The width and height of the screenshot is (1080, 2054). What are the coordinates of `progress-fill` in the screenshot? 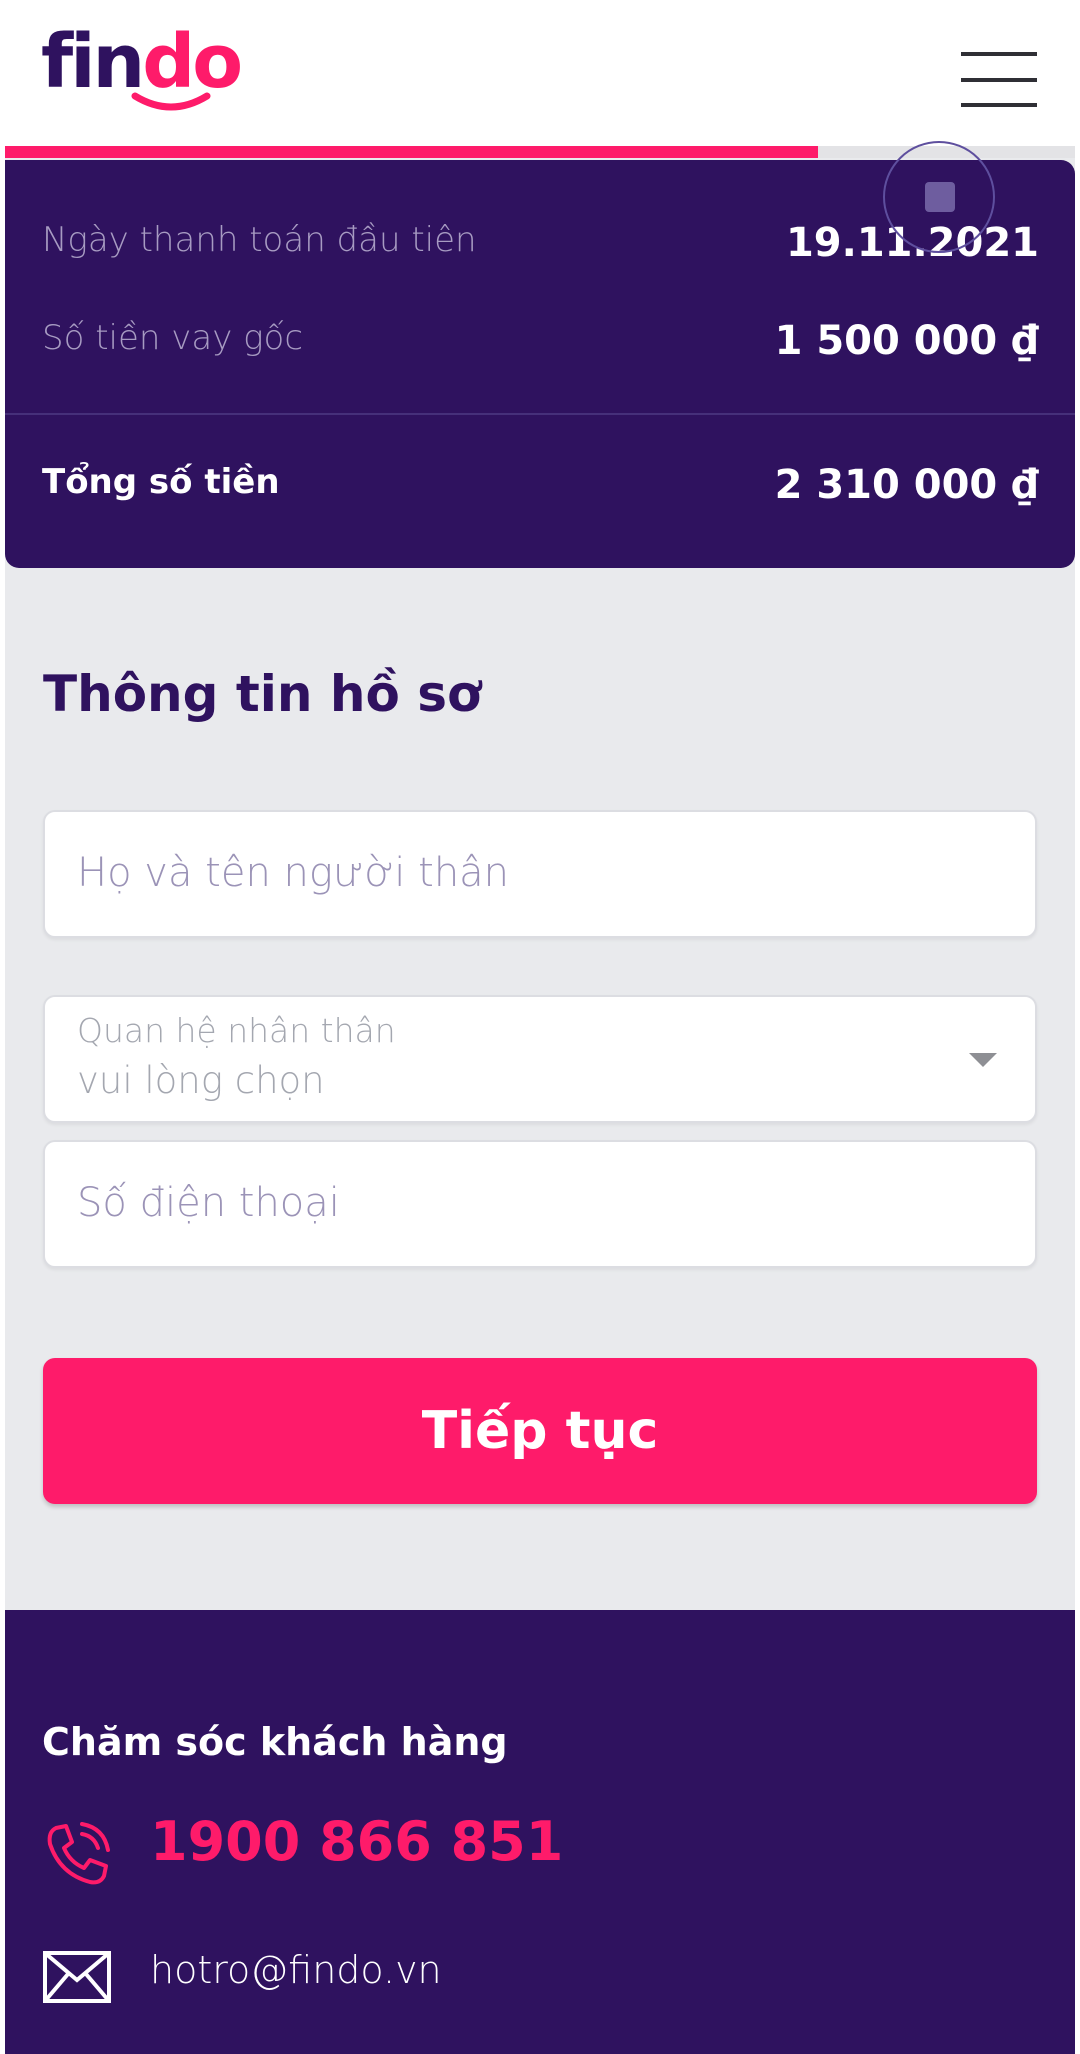 It's located at (412, 152).